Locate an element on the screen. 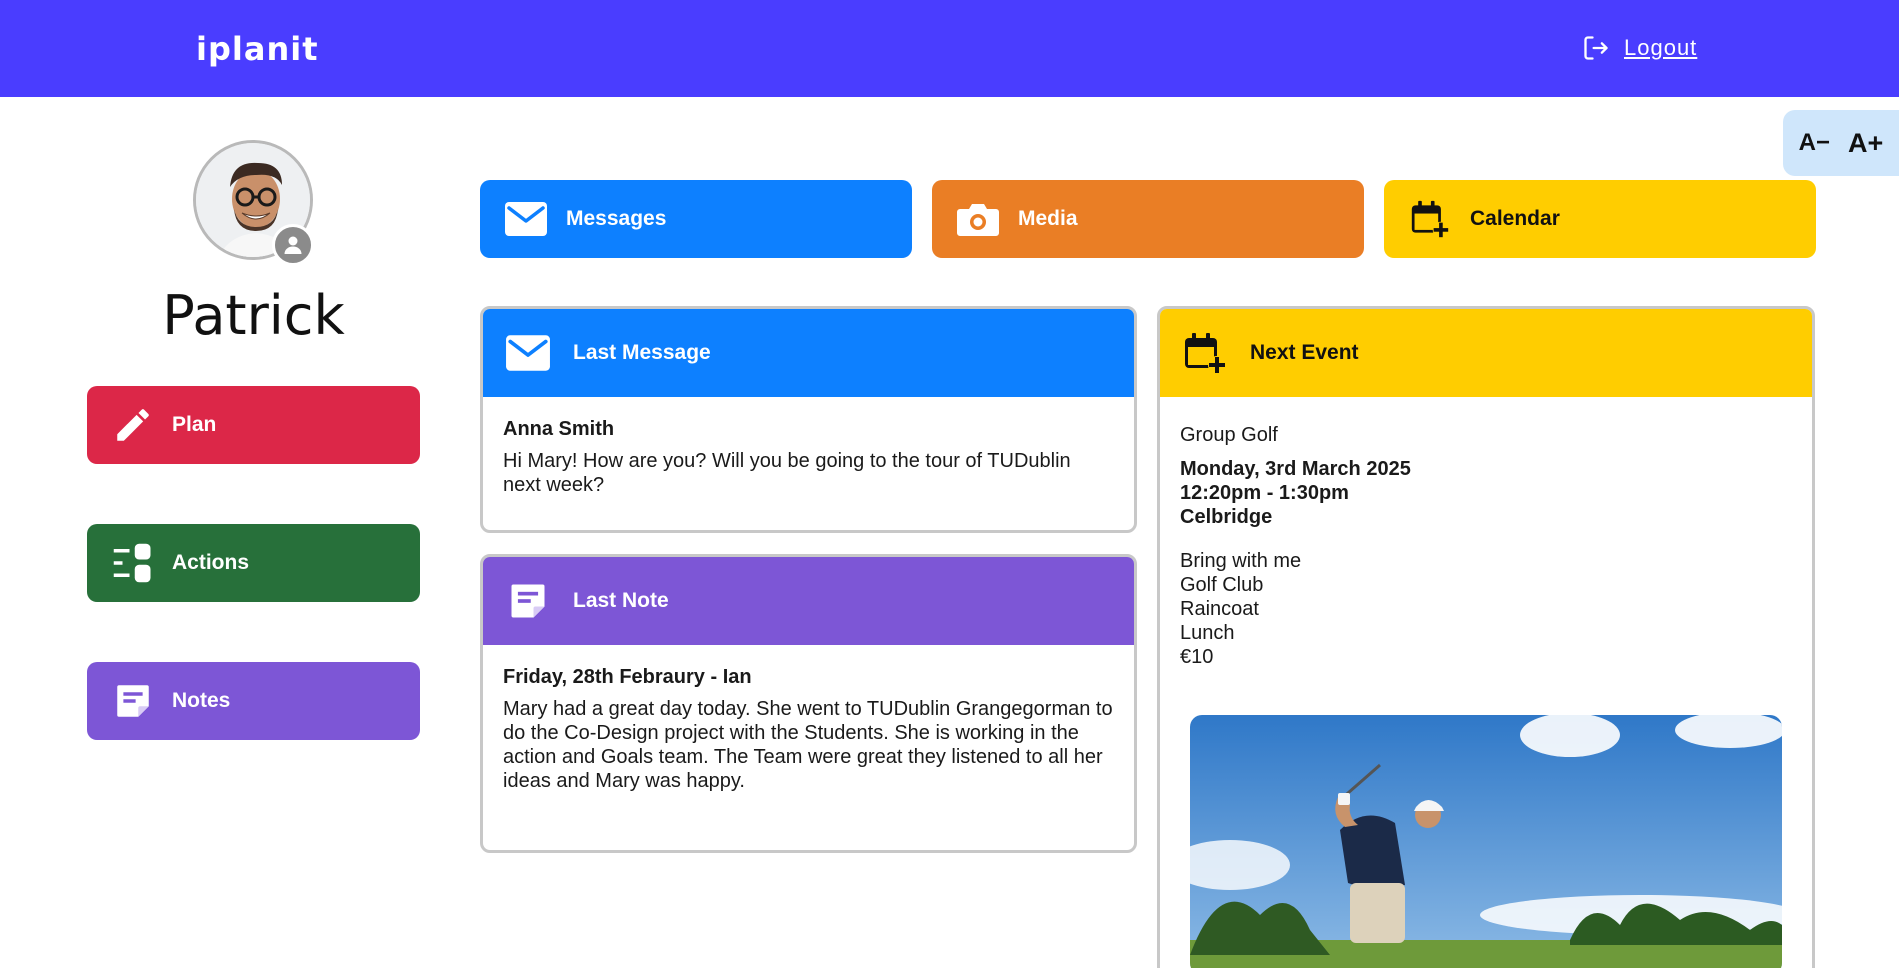  sidebar-item-notes: Notes is located at coordinates (253, 701).